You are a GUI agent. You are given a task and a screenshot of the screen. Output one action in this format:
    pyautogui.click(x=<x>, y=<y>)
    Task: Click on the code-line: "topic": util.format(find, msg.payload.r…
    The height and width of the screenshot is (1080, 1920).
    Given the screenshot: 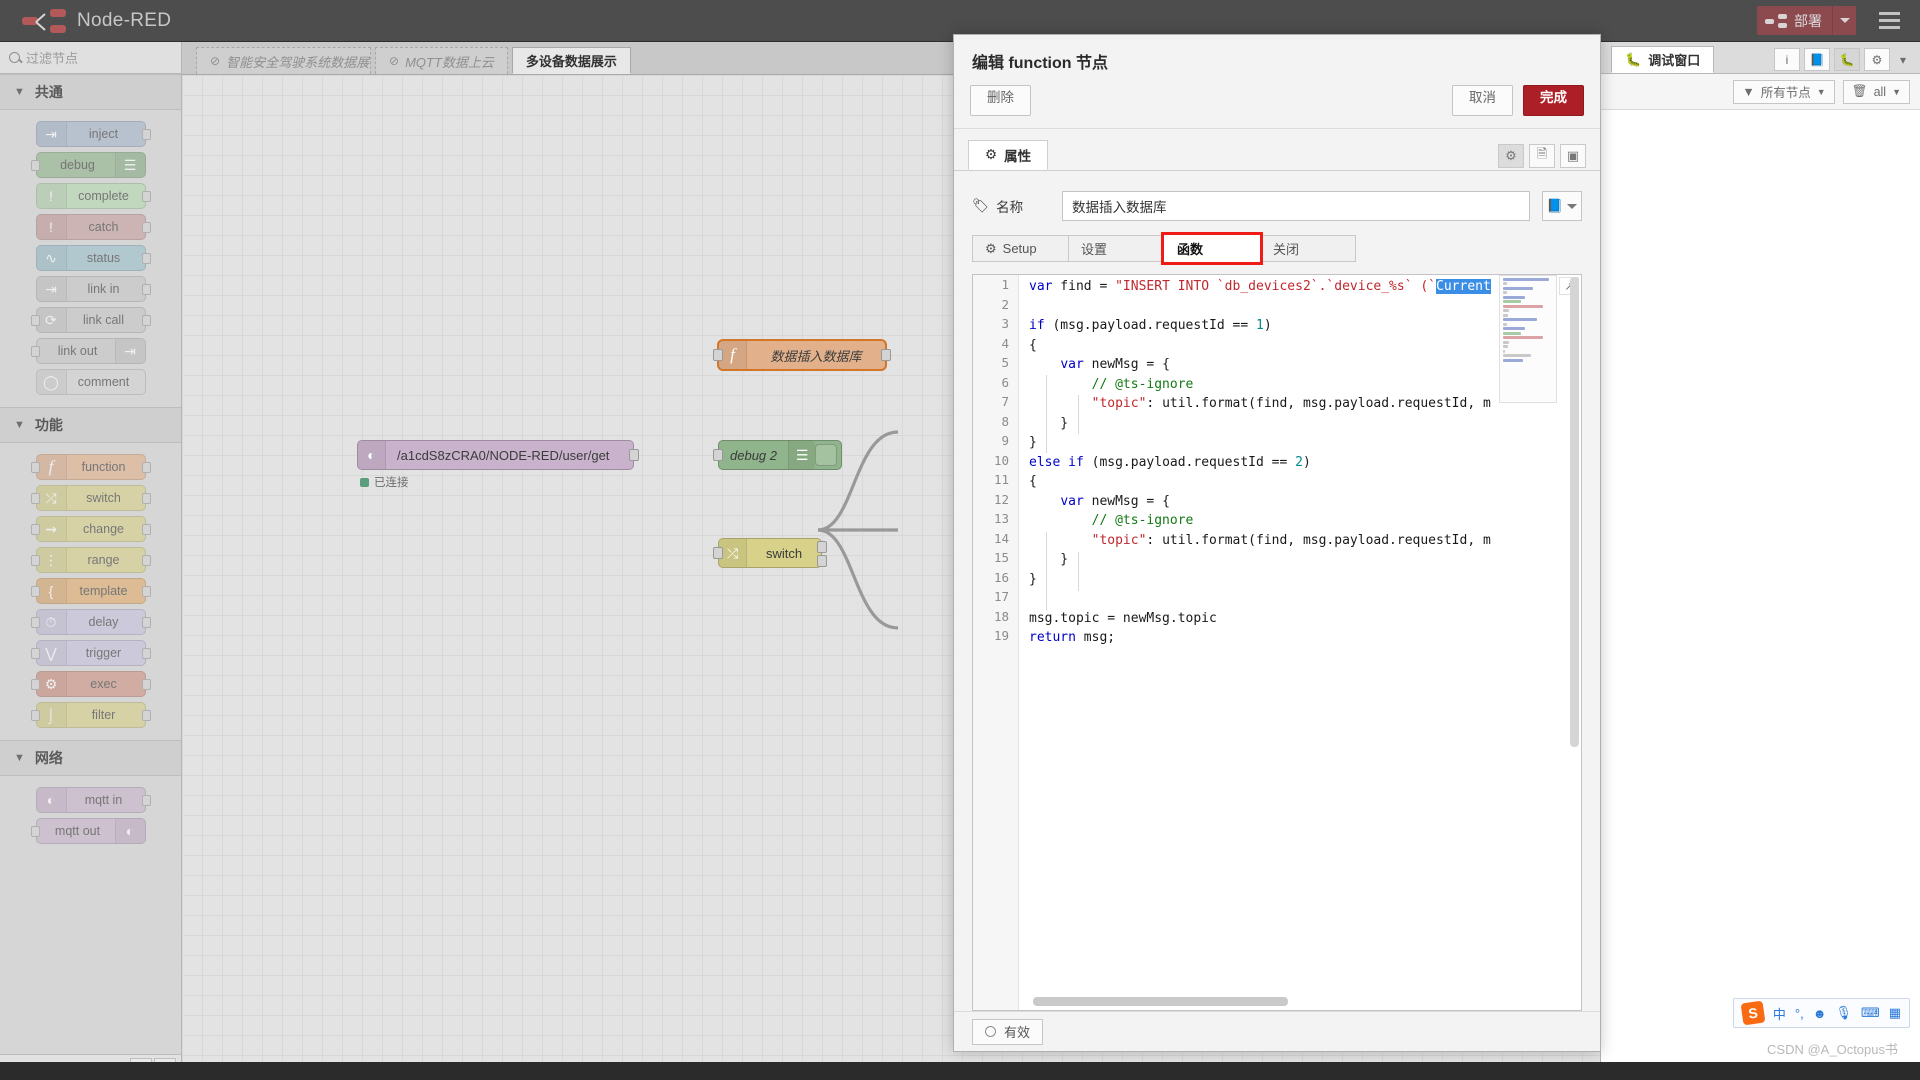 What is the action you would take?
    pyautogui.click(x=1305, y=541)
    